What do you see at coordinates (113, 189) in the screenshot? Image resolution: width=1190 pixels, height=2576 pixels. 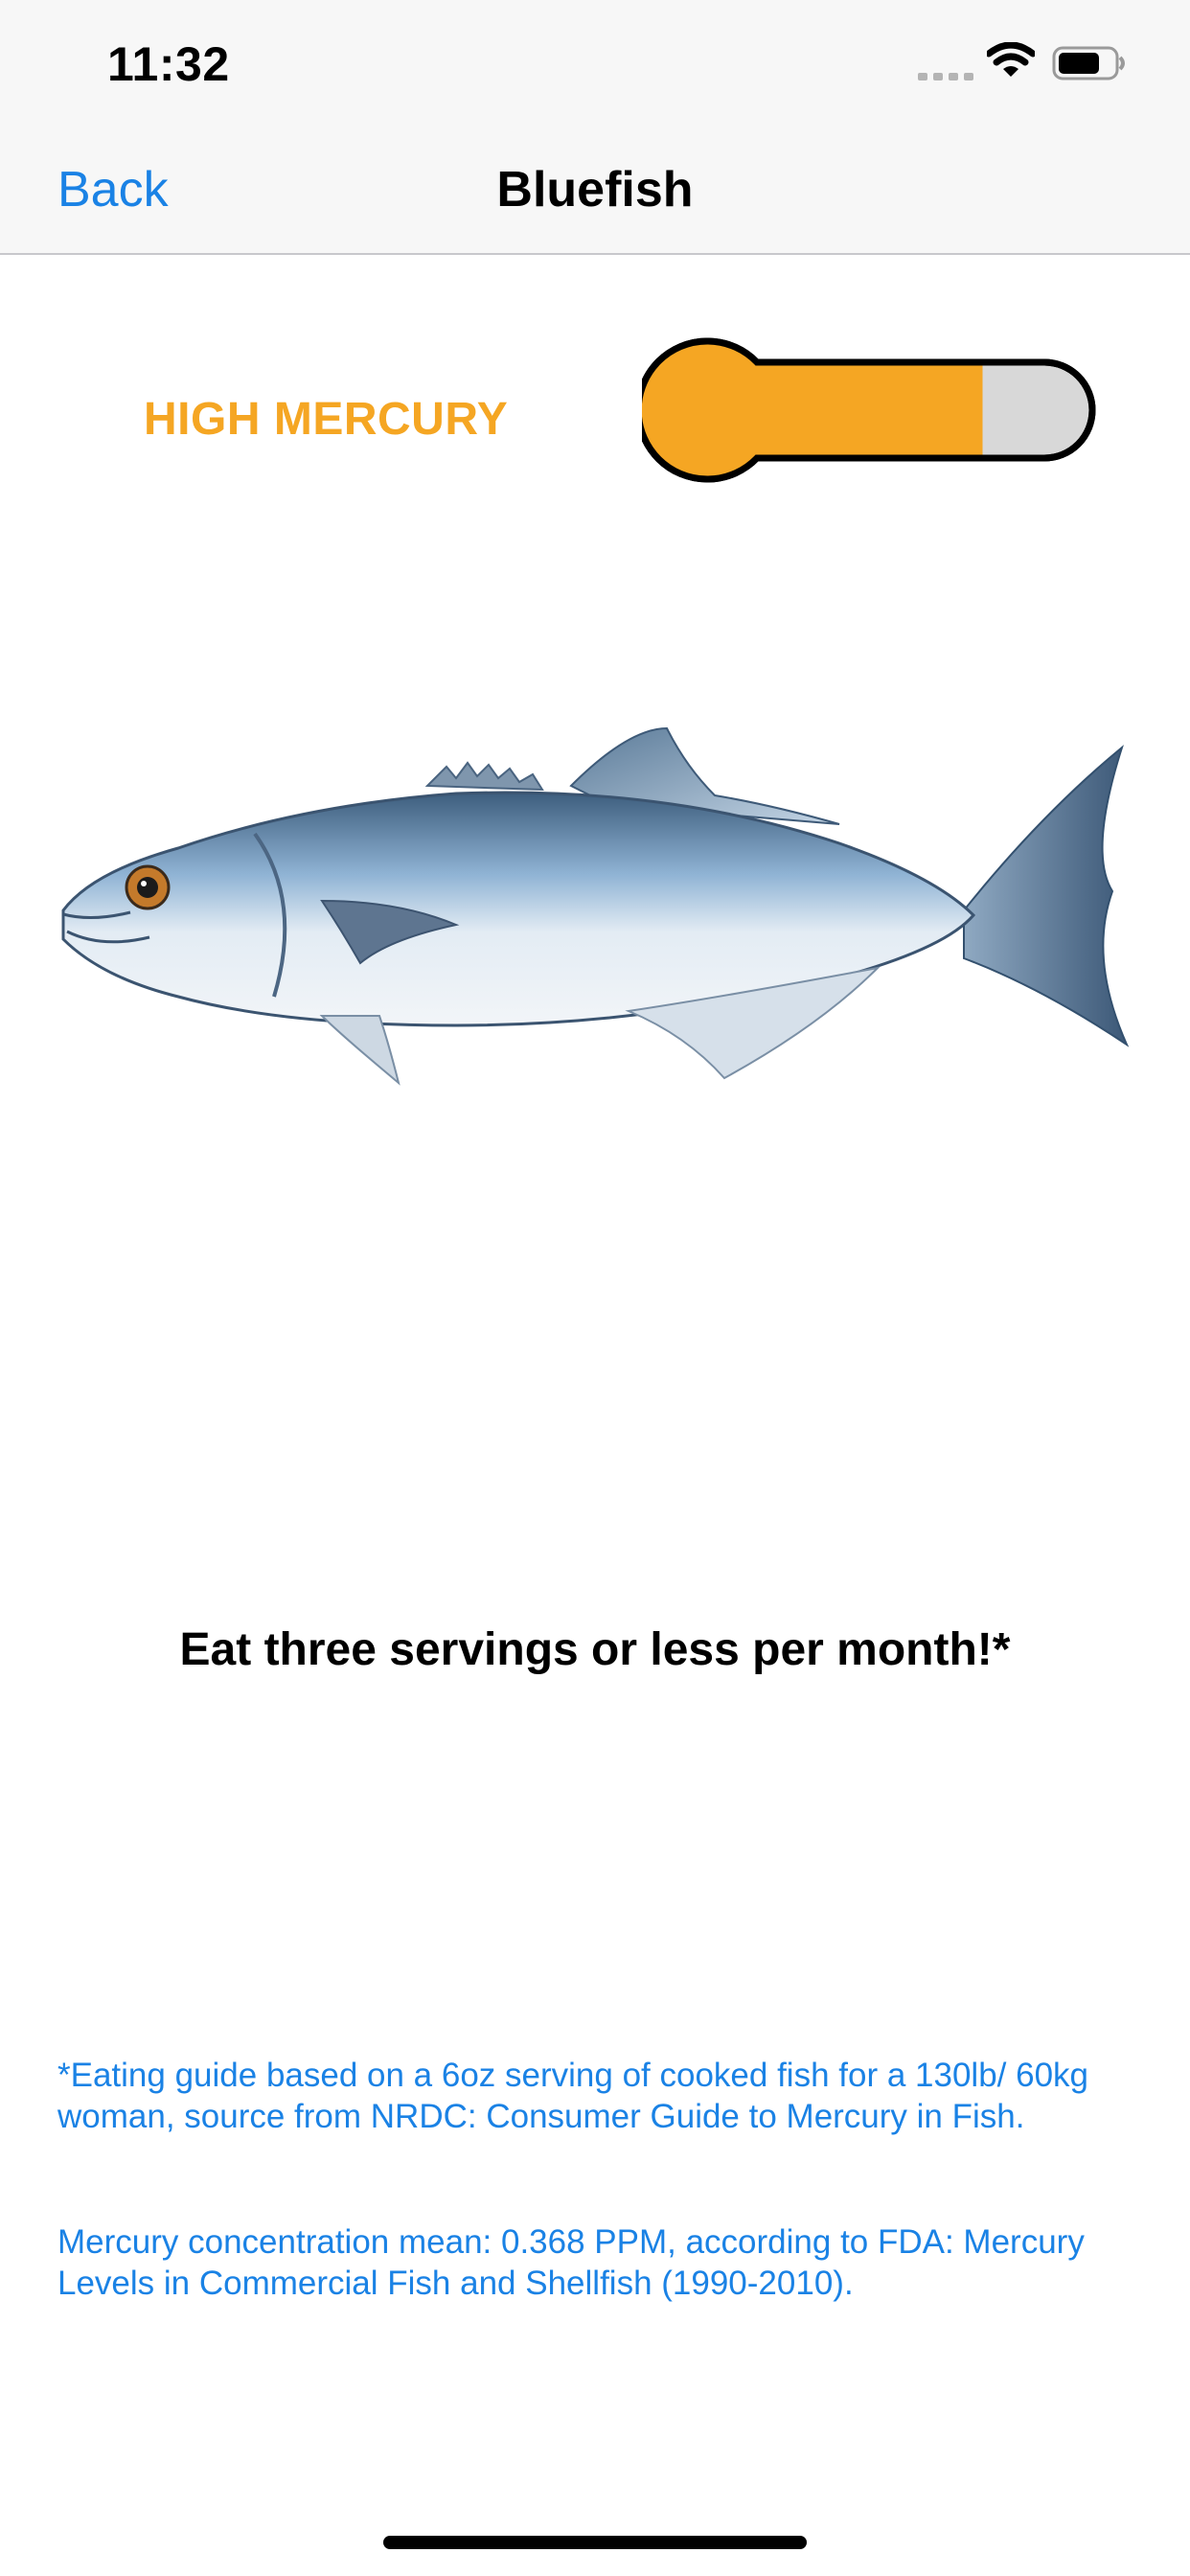 I see `back-button: Back` at bounding box center [113, 189].